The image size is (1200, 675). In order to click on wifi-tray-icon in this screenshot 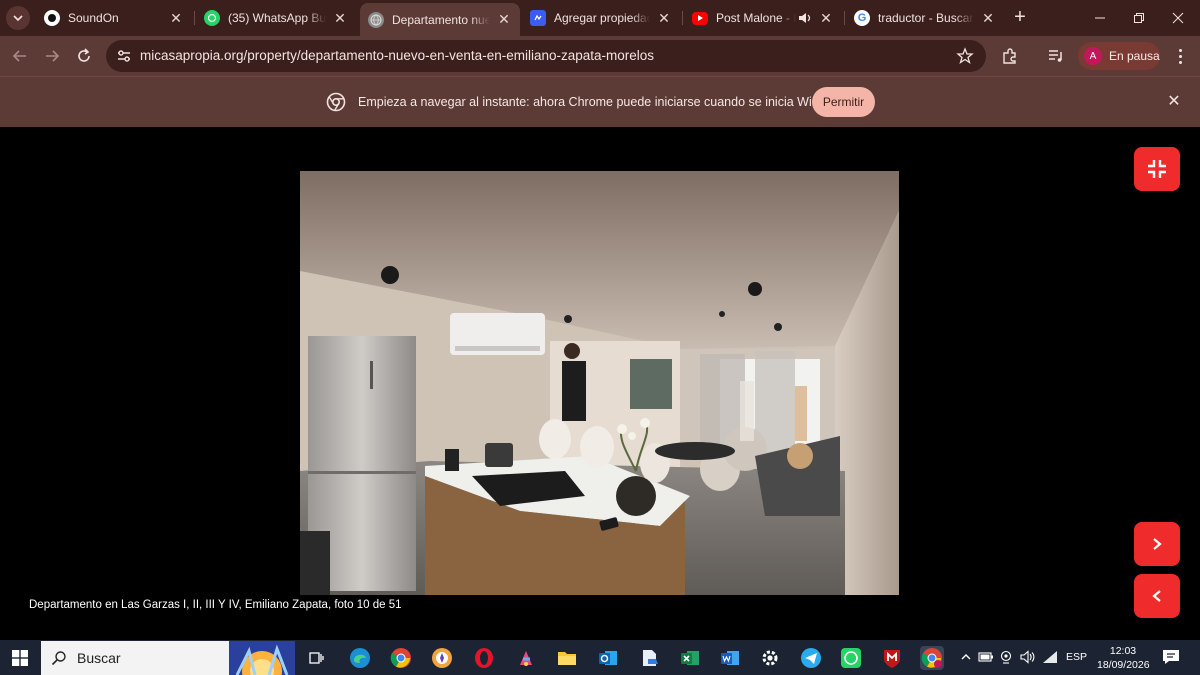, I will do `click(1050, 657)`.